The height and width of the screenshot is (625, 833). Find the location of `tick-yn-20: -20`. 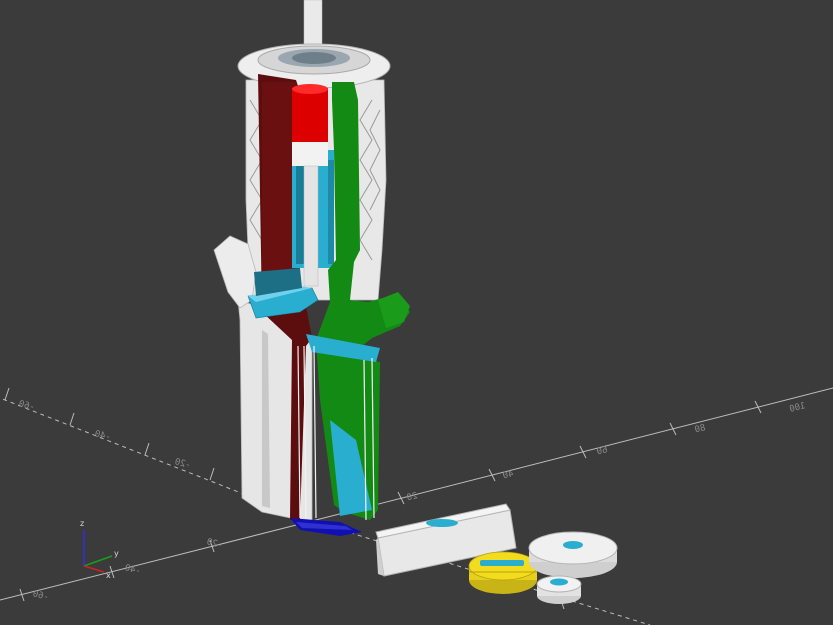

tick-yn-20: -20 is located at coordinates (214, 544).